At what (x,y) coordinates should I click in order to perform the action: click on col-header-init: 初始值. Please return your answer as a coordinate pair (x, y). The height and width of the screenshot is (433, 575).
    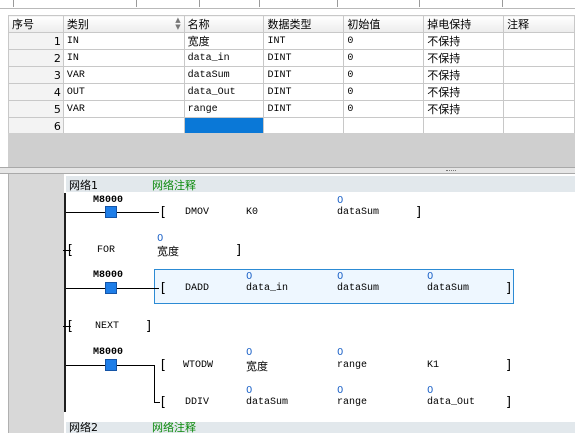
    Looking at the image, I should click on (384, 24).